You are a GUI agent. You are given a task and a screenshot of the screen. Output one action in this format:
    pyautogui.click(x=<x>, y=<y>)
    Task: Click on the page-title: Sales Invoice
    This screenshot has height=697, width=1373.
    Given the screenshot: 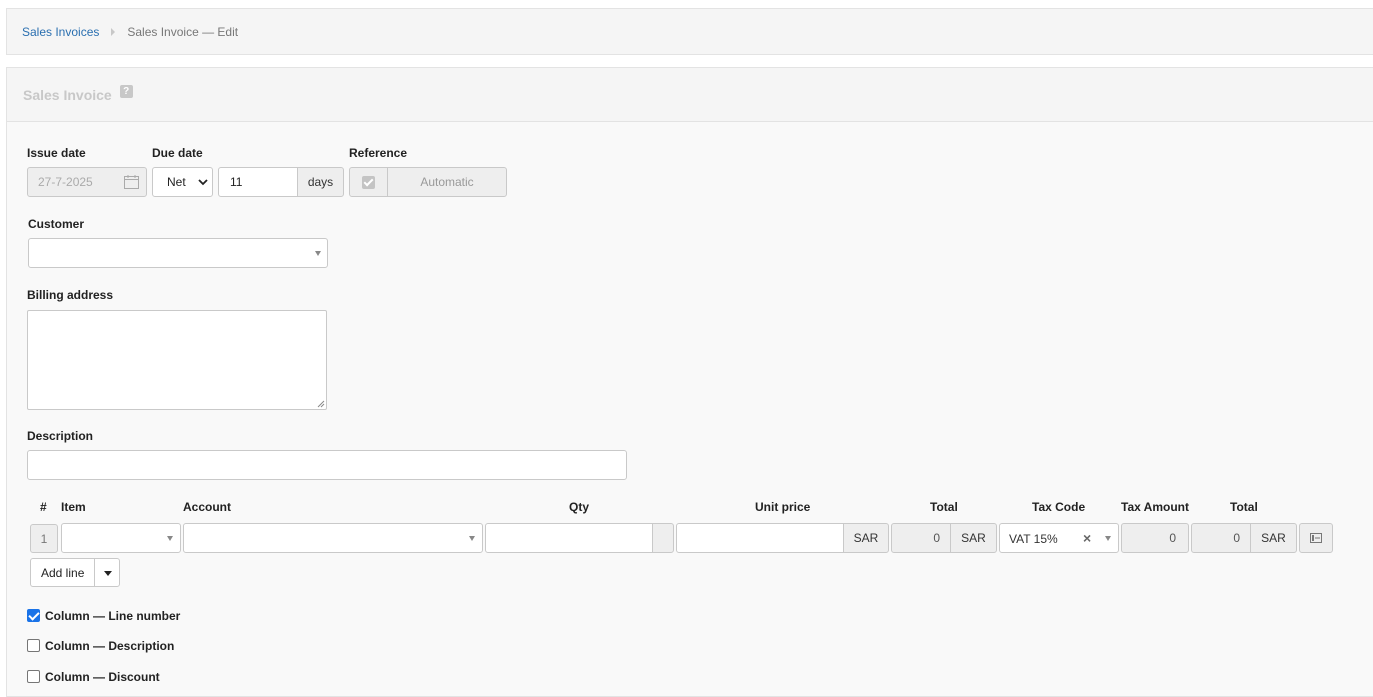 What is the action you would take?
    pyautogui.click(x=67, y=94)
    